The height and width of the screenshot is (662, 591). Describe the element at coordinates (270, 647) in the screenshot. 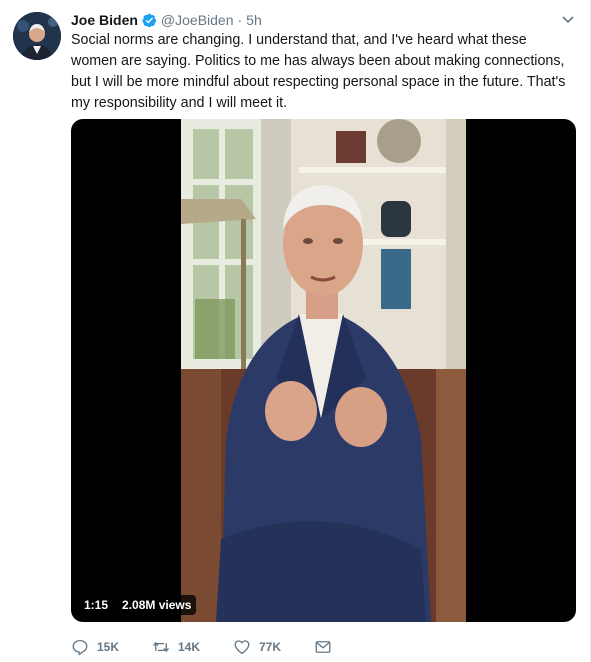

I see `like-count: 77K` at that location.